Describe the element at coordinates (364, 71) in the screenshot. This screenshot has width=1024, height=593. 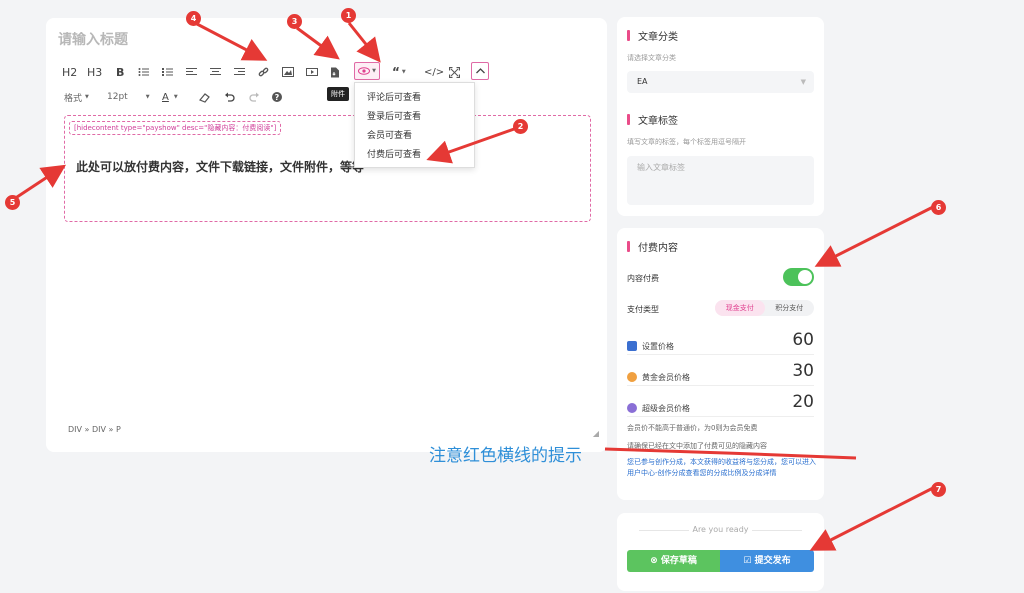
I see `eye-icon` at that location.